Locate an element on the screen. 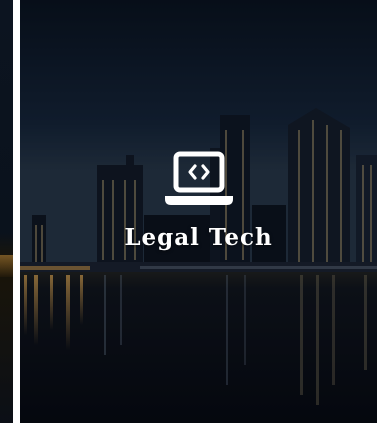 The height and width of the screenshot is (423, 377). laptop-code-icon is located at coordinates (198, 178).